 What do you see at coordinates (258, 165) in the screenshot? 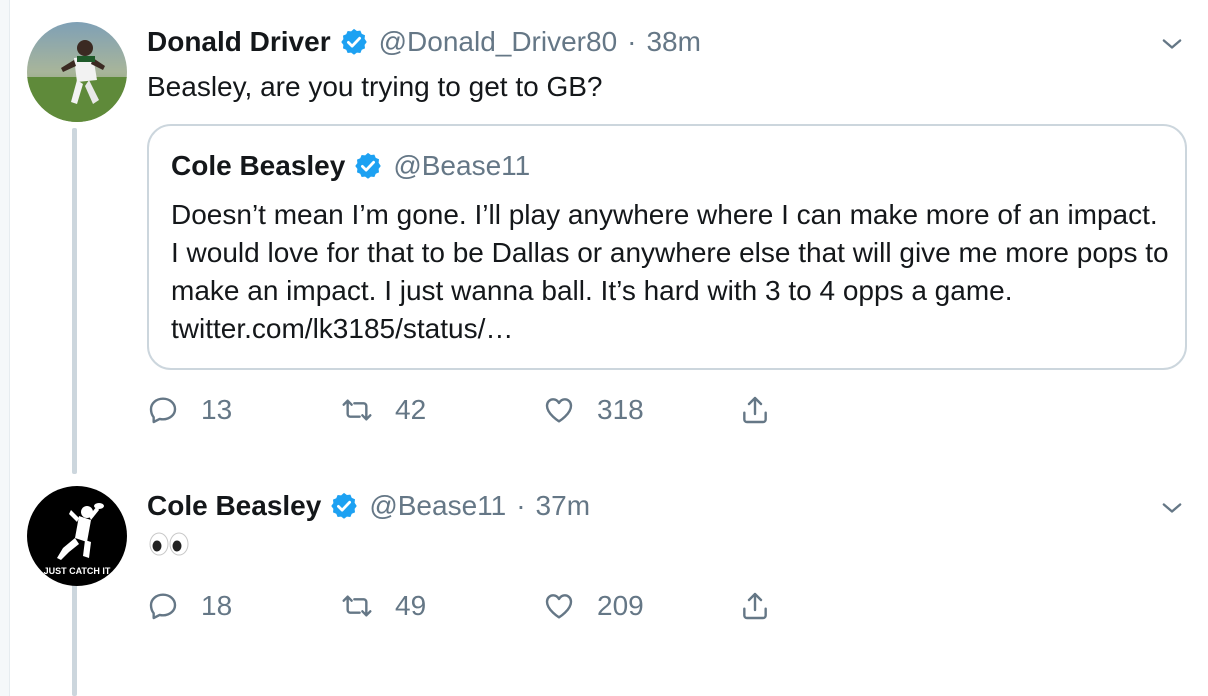
I see `quoted-author-name: Cole Beasley` at bounding box center [258, 165].